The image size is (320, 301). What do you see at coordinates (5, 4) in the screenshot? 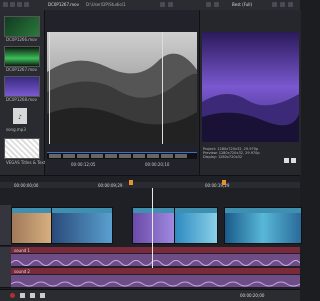
I see `project-media-icon` at bounding box center [5, 4].